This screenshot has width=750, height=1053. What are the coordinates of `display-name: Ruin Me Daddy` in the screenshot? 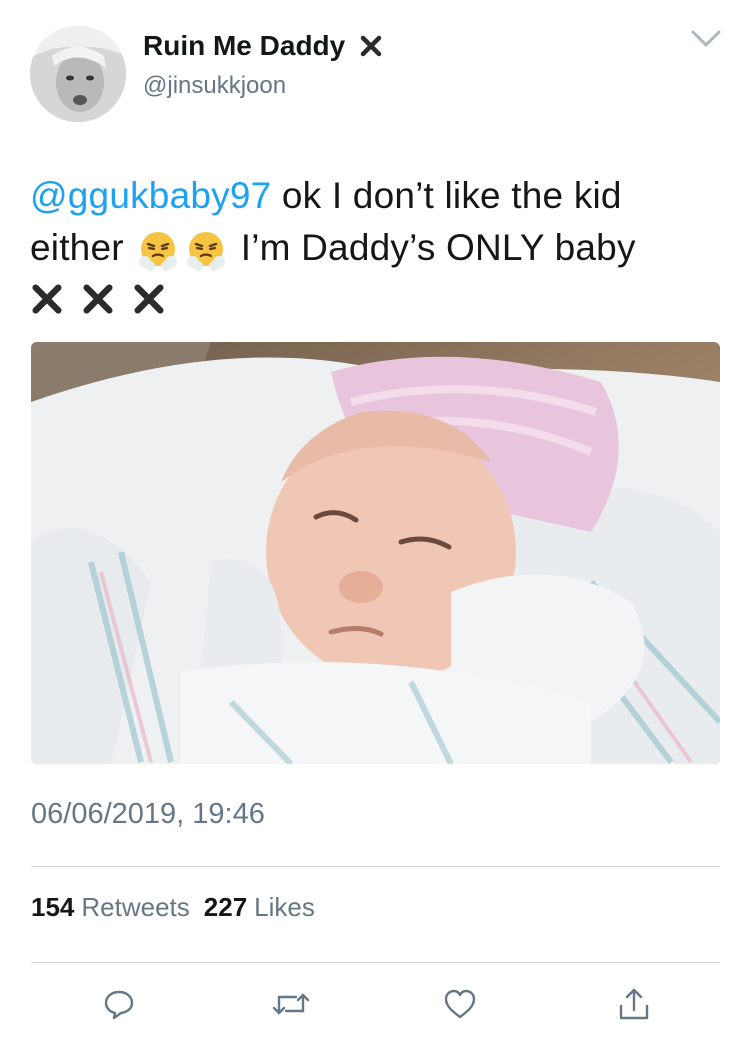 It's located at (244, 45).